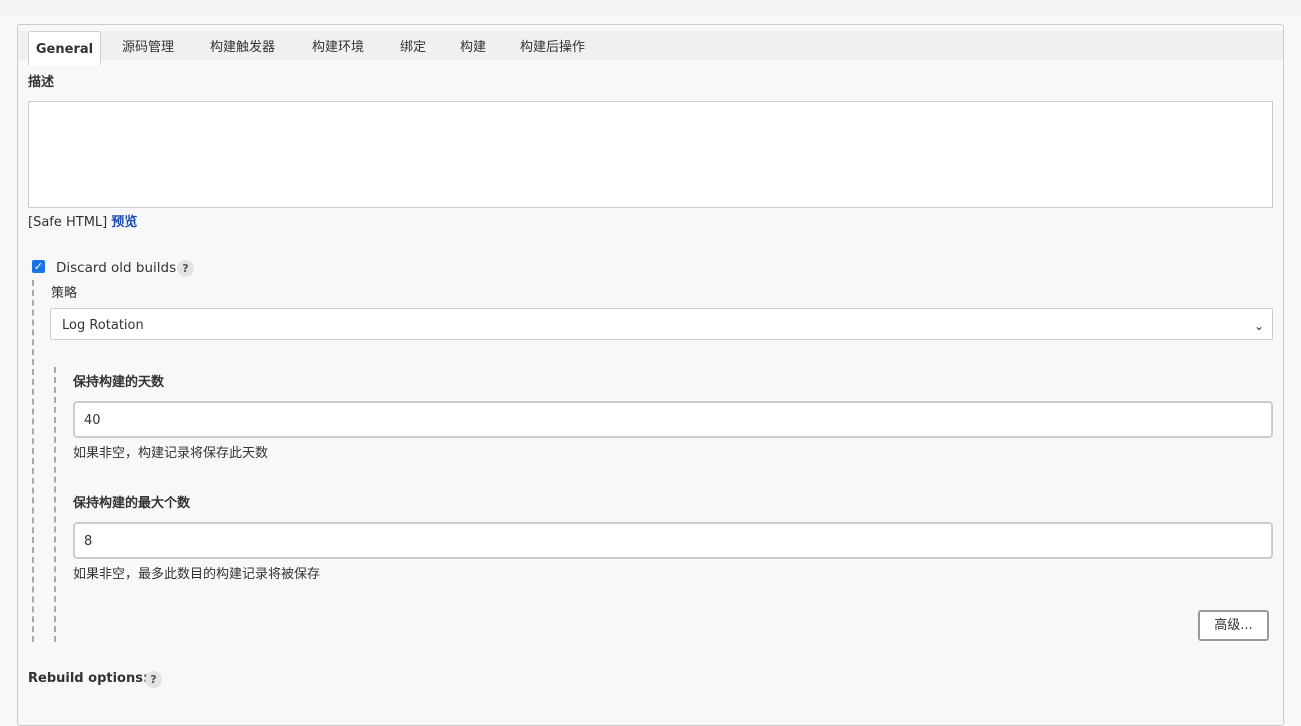 Image resolution: width=1301 pixels, height=726 pixels. I want to click on days-to-keep-label: 保持构建的天数, so click(119, 382).